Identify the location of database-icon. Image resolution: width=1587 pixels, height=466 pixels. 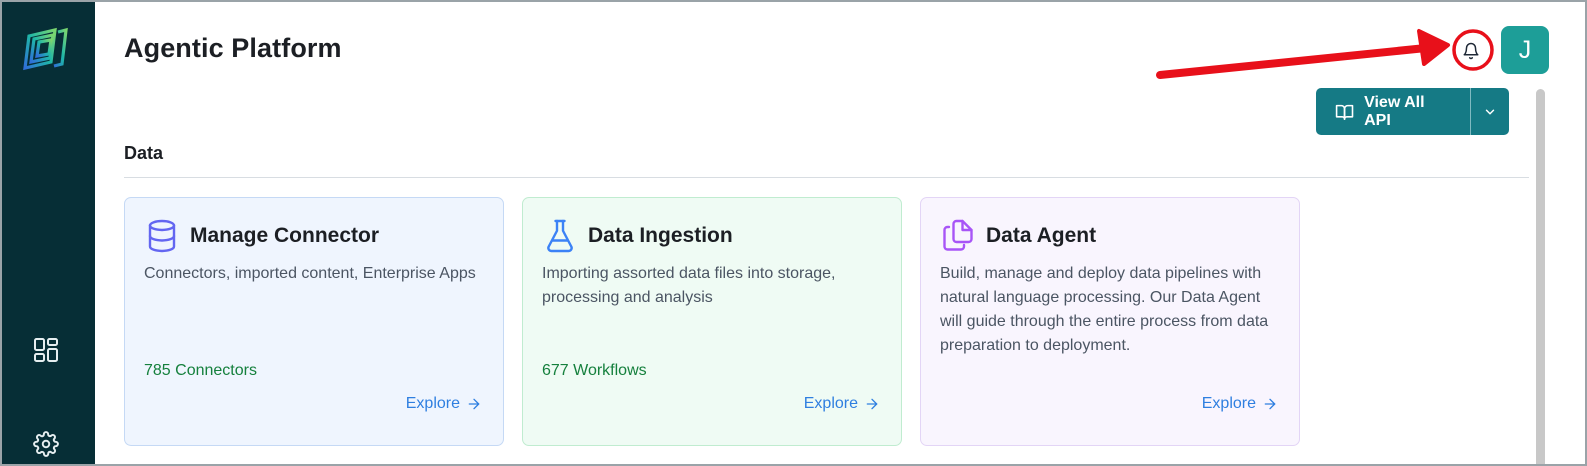
(162, 236).